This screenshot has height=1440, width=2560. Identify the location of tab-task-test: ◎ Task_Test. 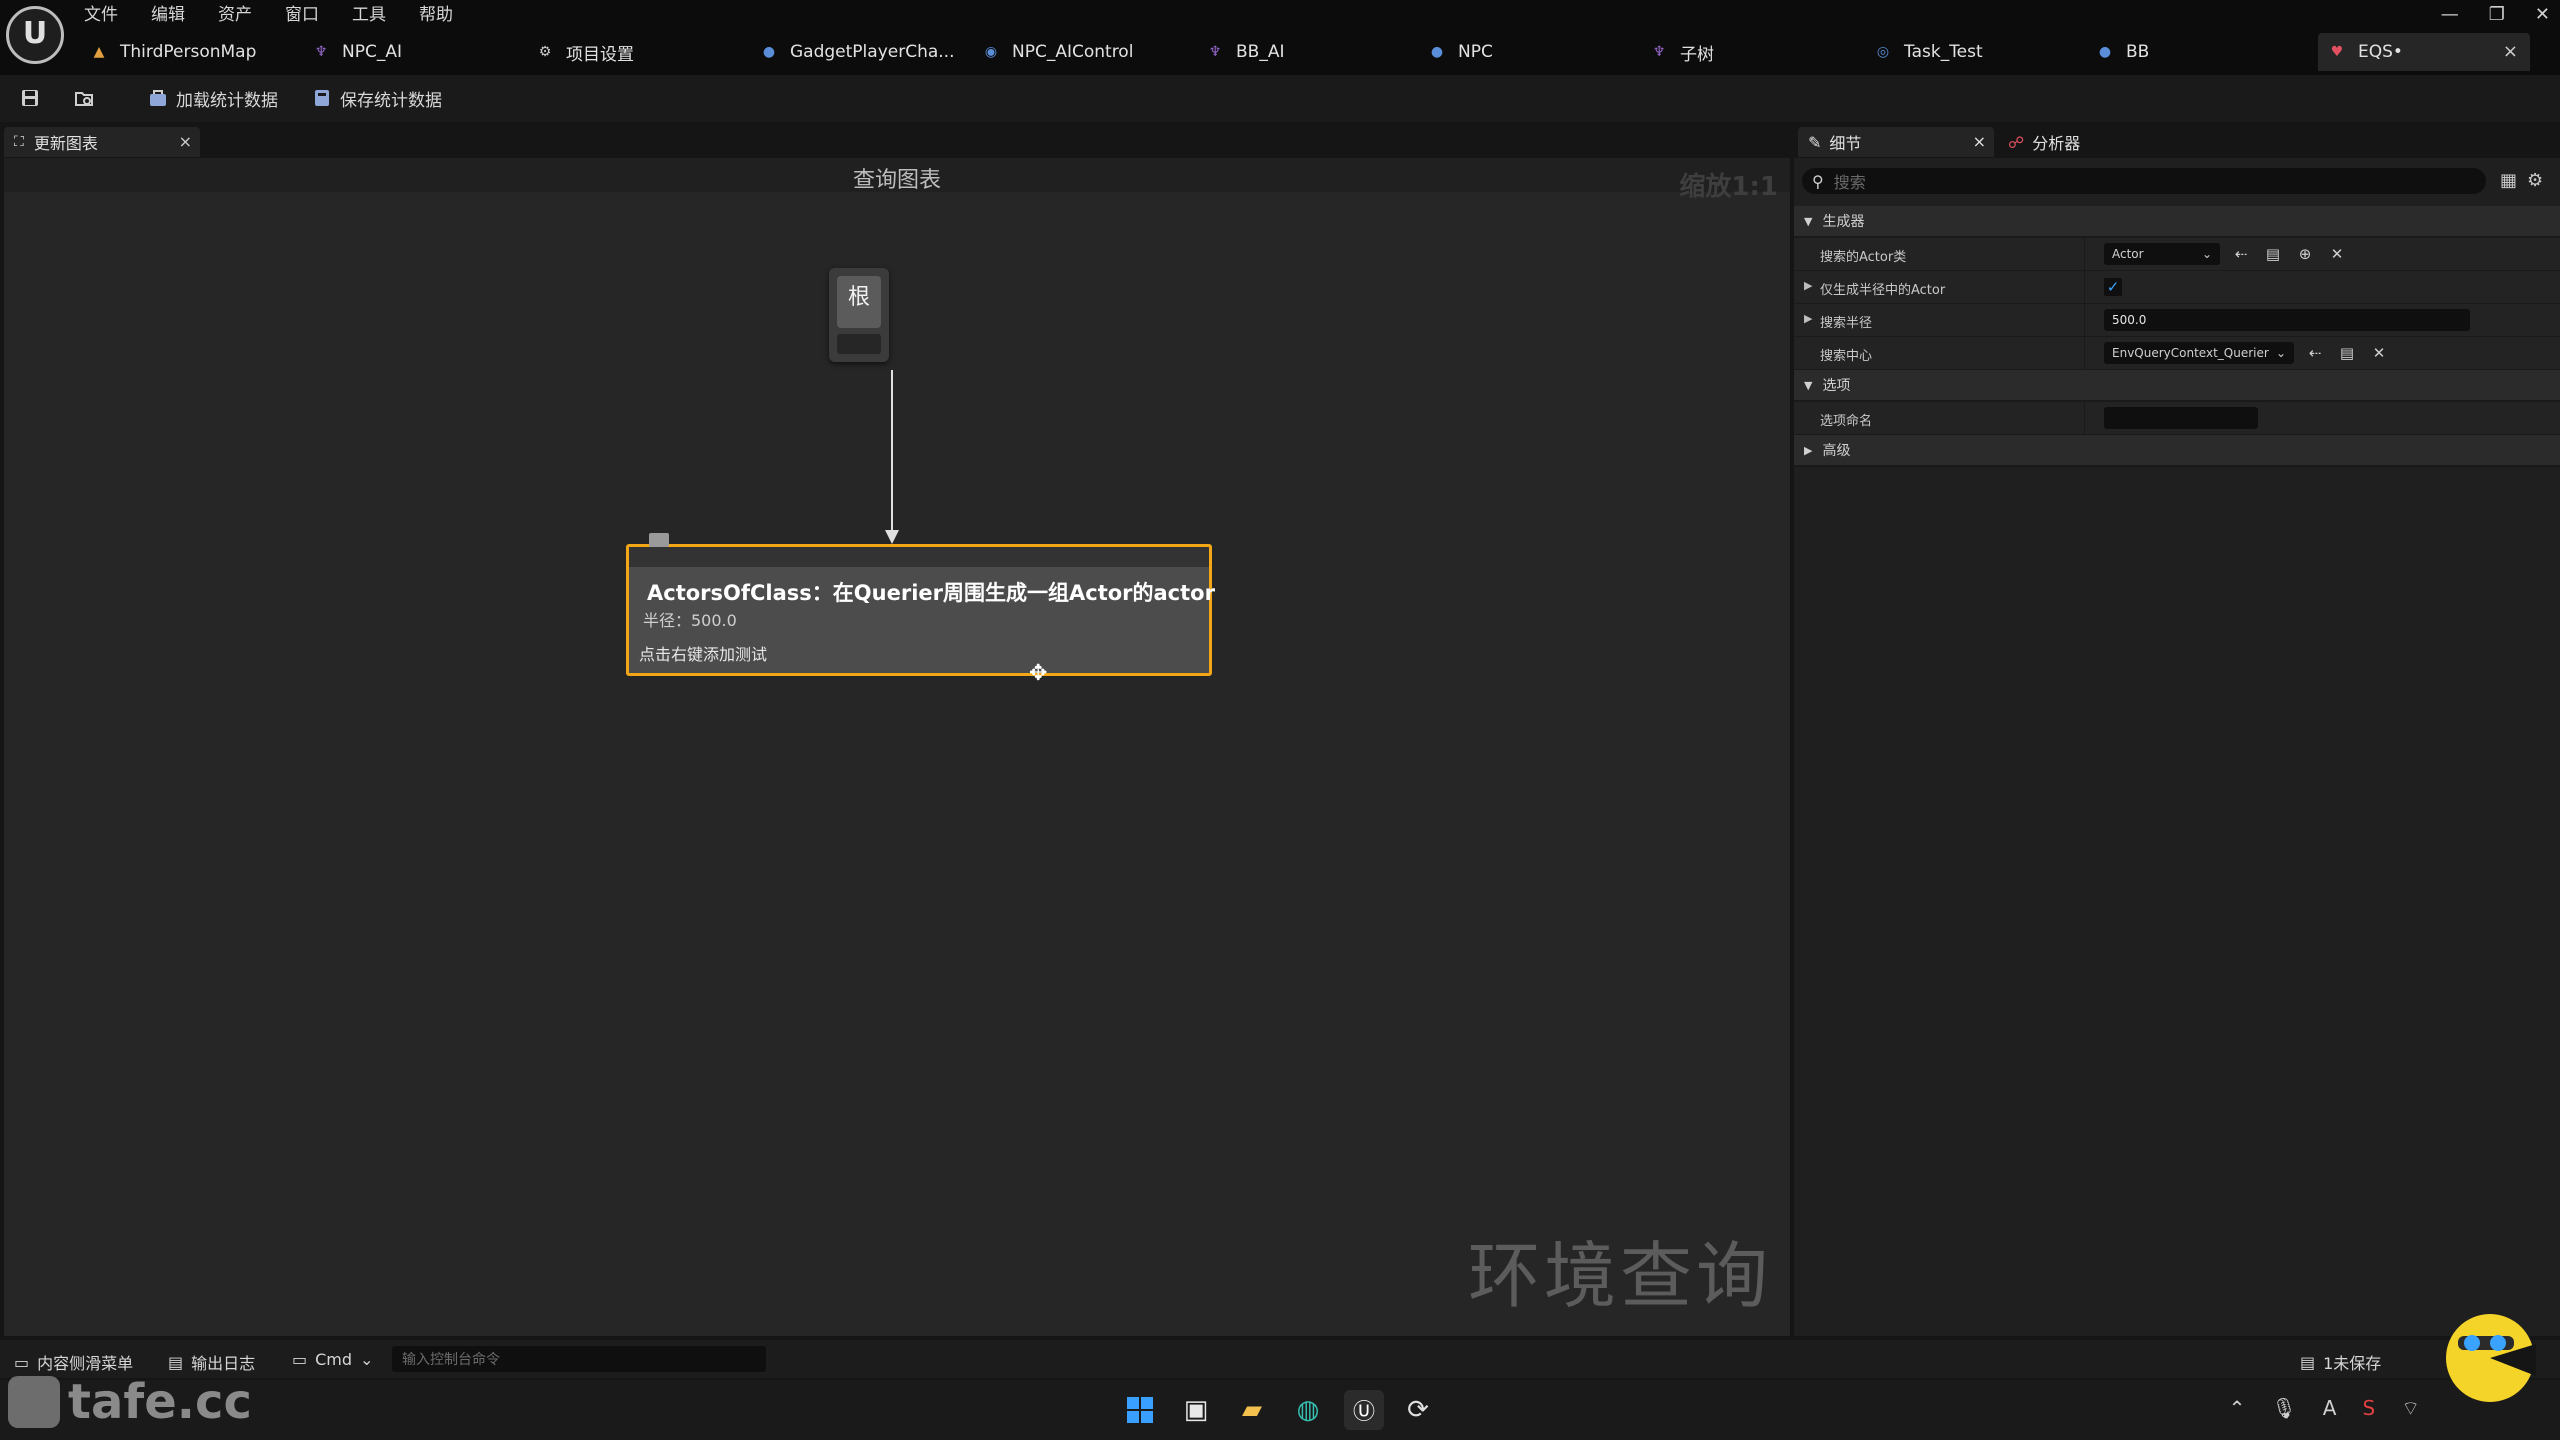
(1928, 52).